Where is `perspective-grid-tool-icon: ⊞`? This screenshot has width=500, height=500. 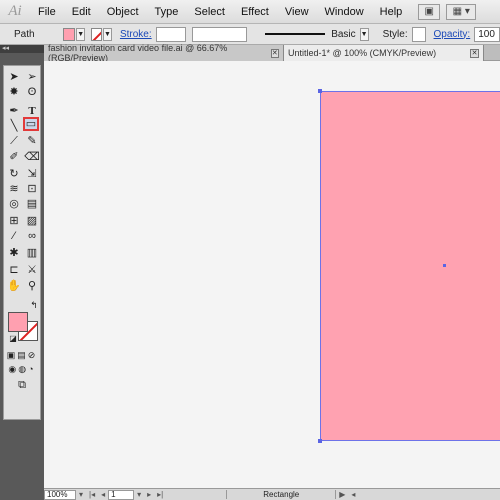 perspective-grid-tool-icon: ⊞ is located at coordinates (14, 221).